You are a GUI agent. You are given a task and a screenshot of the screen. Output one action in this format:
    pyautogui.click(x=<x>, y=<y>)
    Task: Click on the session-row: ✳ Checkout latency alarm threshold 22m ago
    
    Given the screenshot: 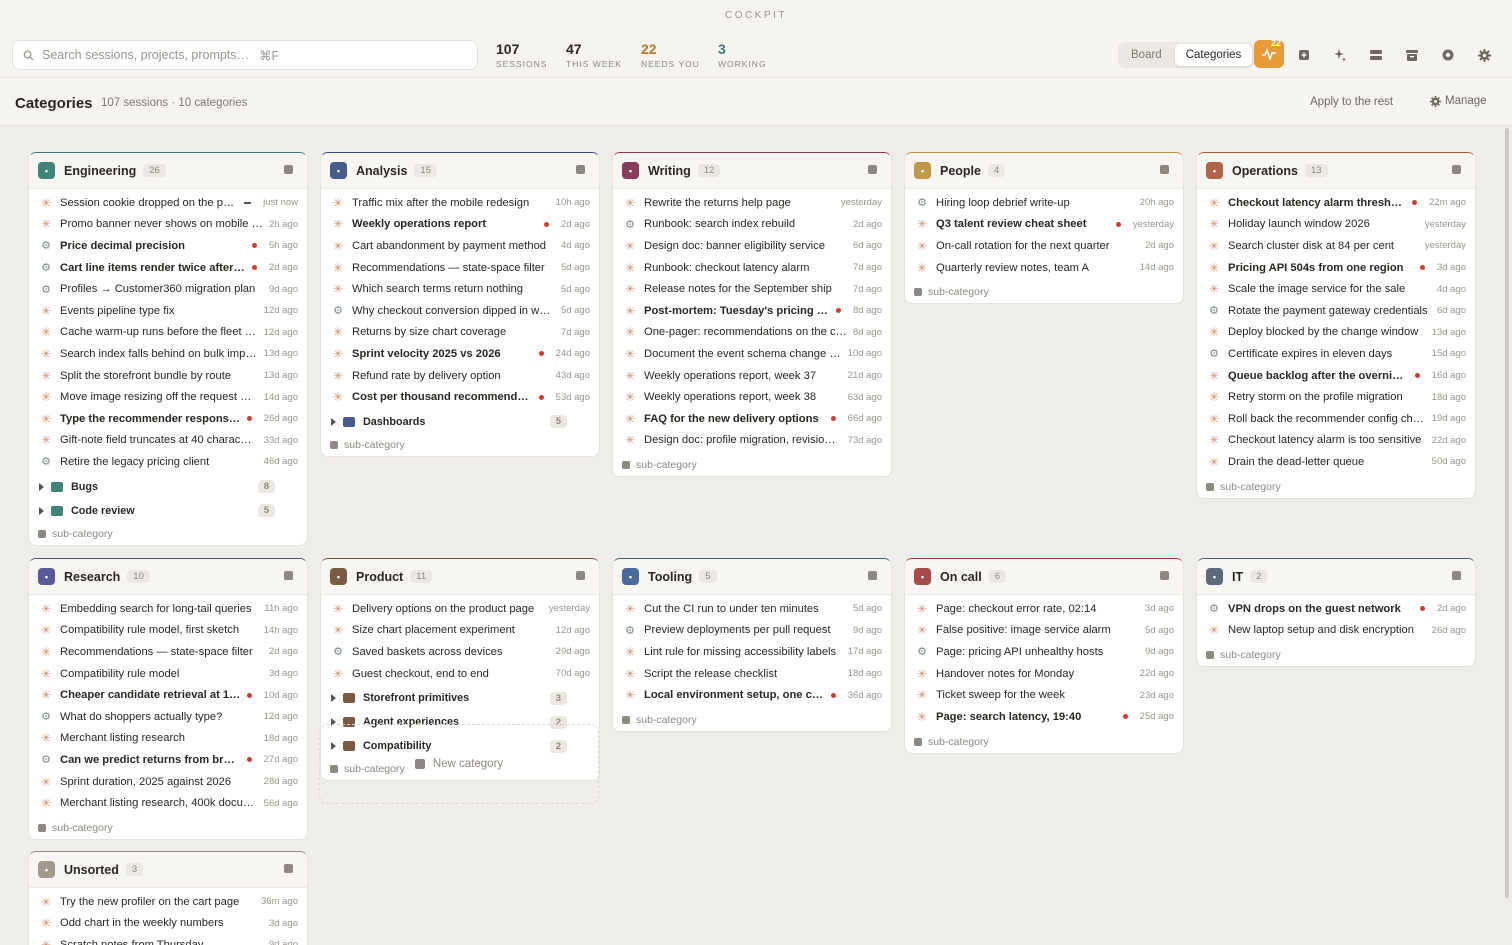 What is the action you would take?
    pyautogui.click(x=1336, y=203)
    